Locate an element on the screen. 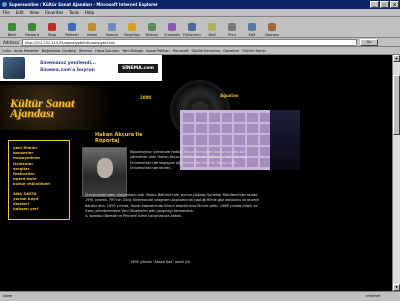 The height and width of the screenshot is (301, 400). stop-icon is located at coordinates (52, 27).